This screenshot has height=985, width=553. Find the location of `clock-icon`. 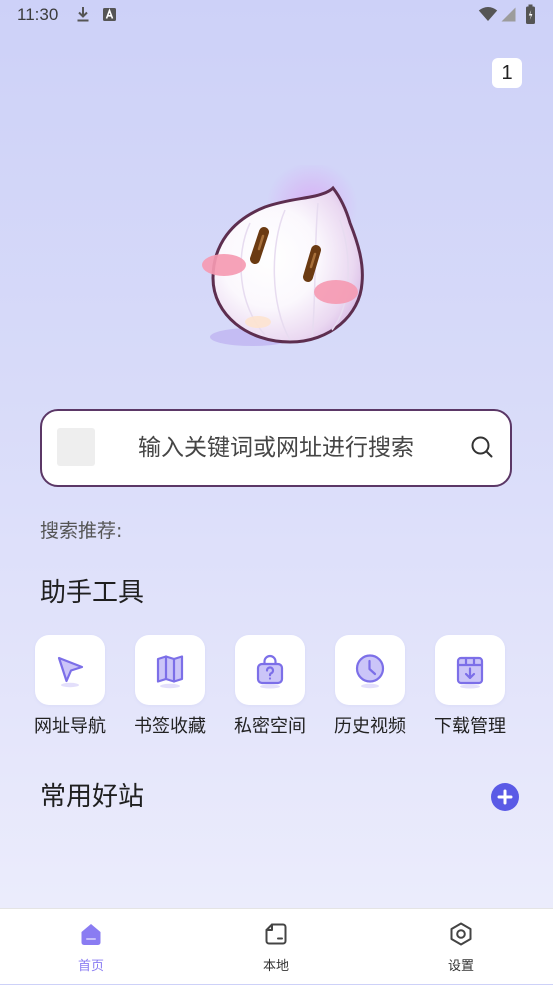

clock-icon is located at coordinates (370, 671).